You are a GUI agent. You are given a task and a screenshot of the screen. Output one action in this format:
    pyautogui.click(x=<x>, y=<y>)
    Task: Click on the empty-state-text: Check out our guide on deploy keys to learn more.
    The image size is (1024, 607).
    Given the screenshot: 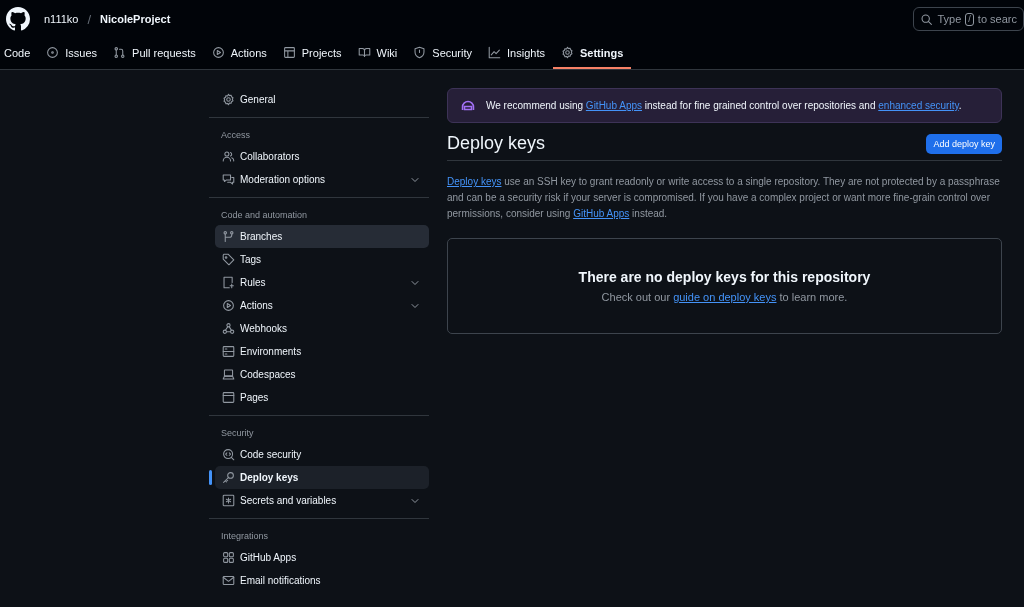 What is the action you would take?
    pyautogui.click(x=724, y=297)
    